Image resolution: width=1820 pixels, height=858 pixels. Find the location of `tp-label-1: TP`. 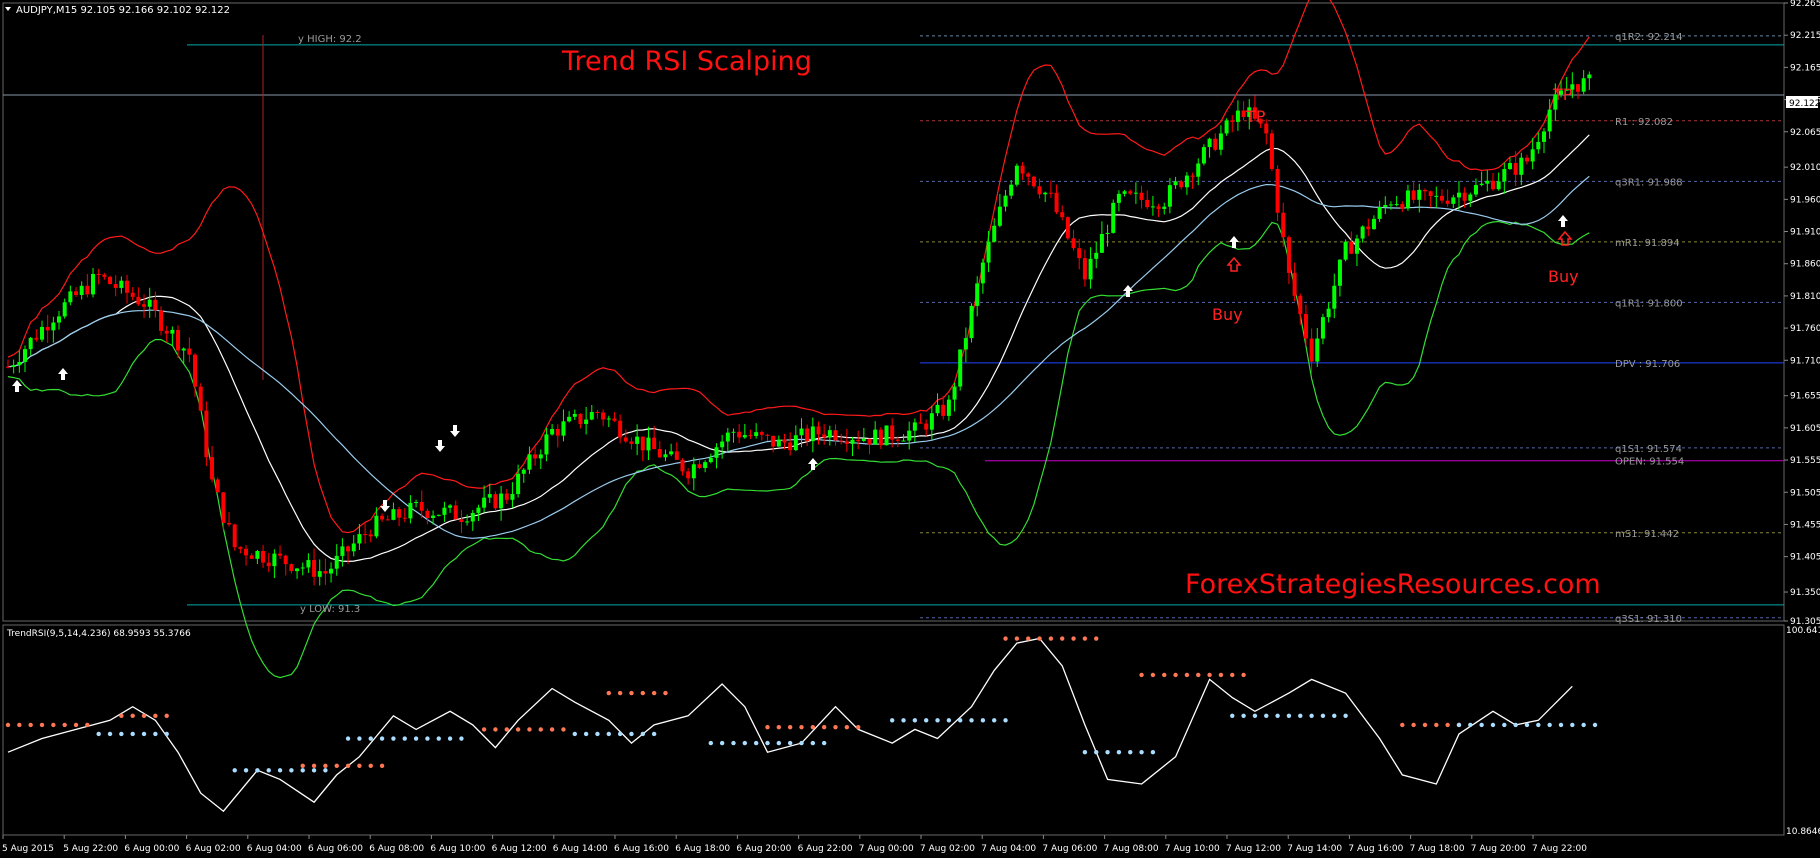

tp-label-1: TP is located at coordinates (1255, 116).